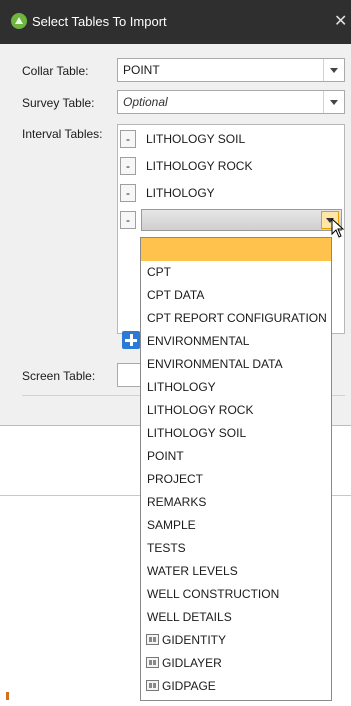  What do you see at coordinates (215, 364) in the screenshot?
I see `dropdown-item-label: ENVIRONMENTAL DATA` at bounding box center [215, 364].